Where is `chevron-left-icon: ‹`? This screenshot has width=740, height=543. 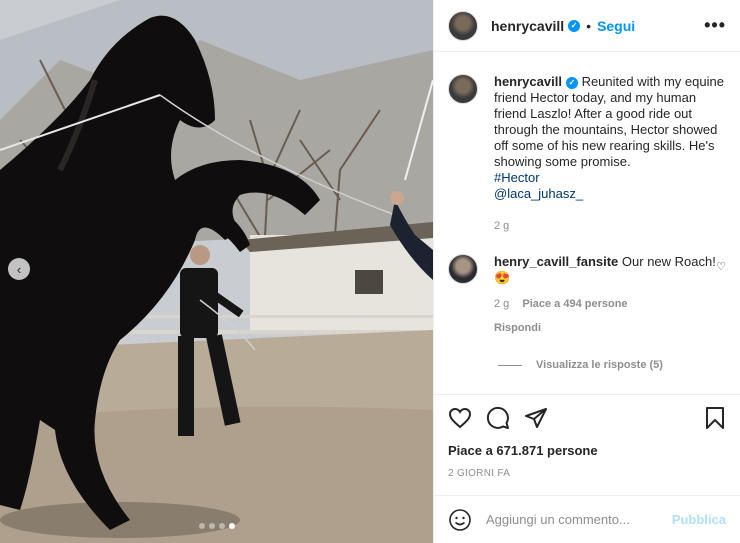
chevron-left-icon: ‹ is located at coordinates (19, 269).